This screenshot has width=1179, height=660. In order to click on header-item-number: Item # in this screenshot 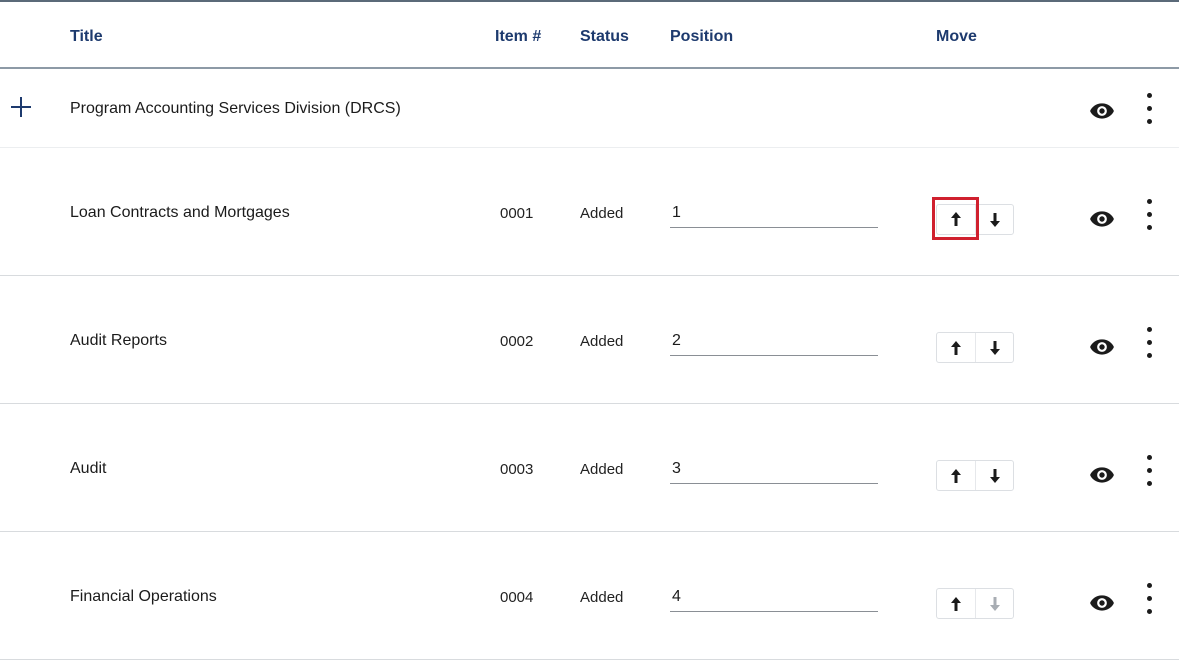, I will do `click(518, 36)`.